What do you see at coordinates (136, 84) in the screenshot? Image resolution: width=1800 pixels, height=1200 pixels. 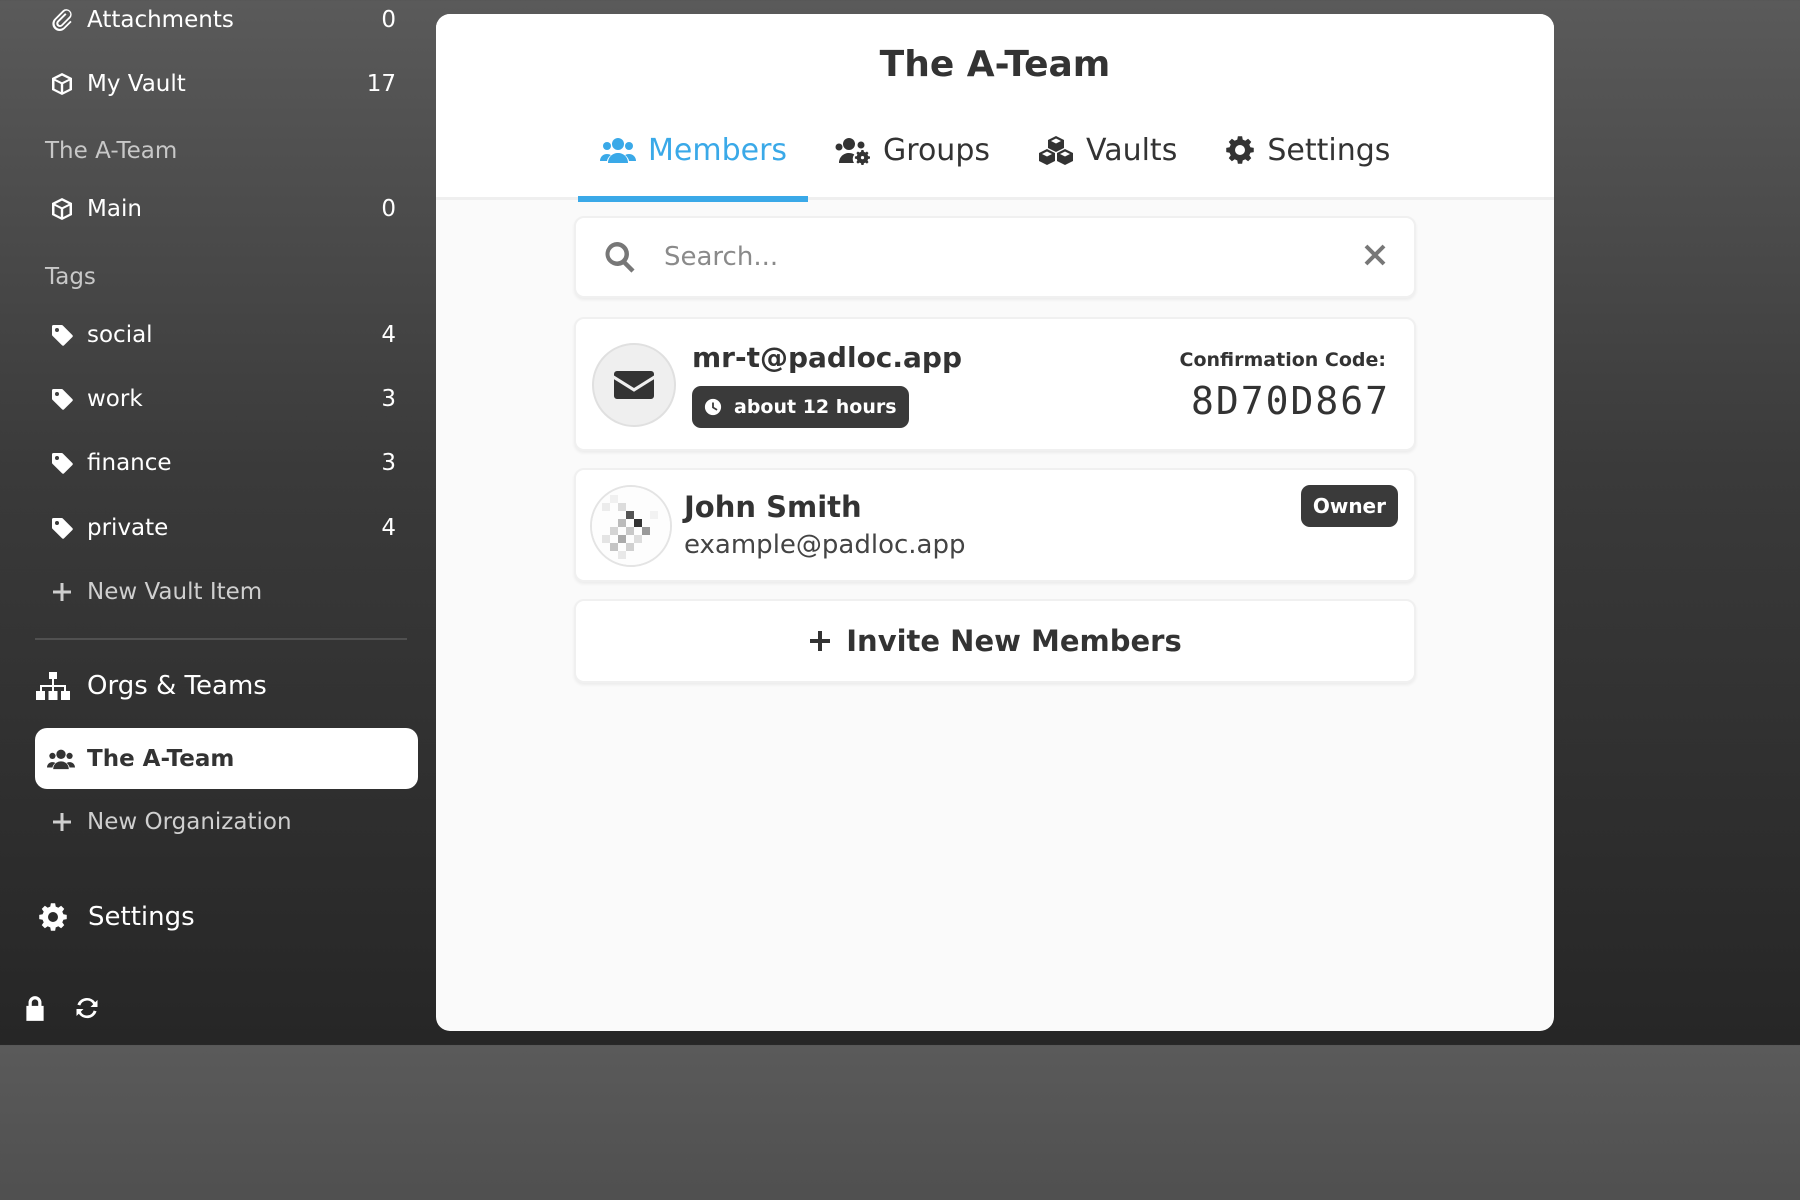 I see `sidebar-item-label: My Vault` at bounding box center [136, 84].